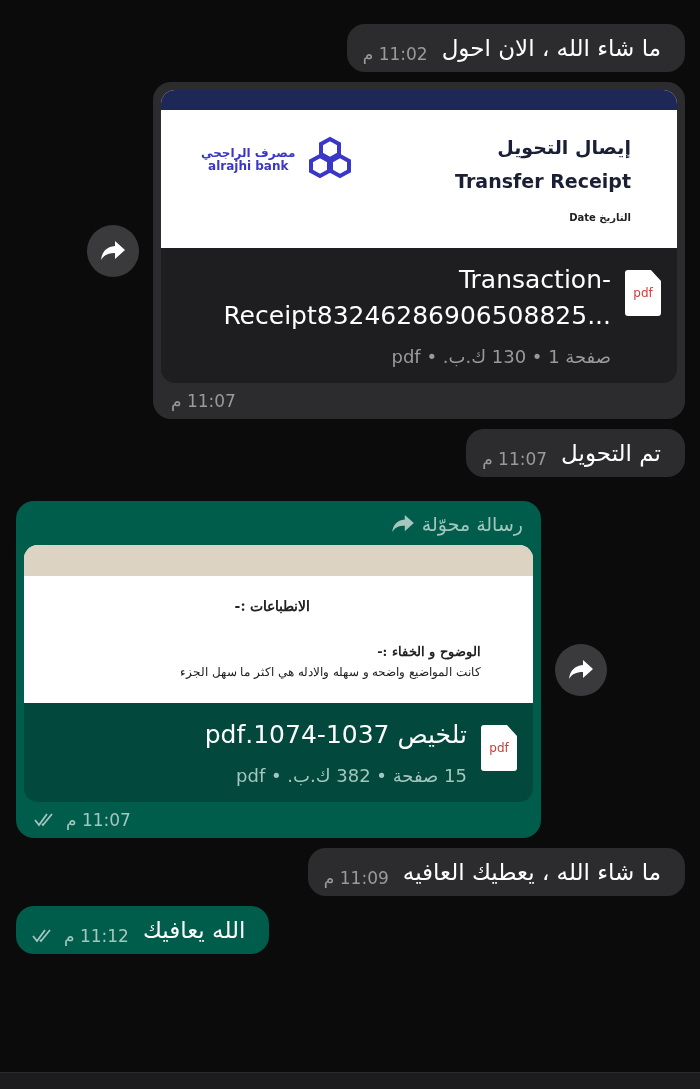 This screenshot has height=1089, width=700. Describe the element at coordinates (428, 651) in the screenshot. I see `document-subheading: الوضوح و الخفاء :-` at that location.